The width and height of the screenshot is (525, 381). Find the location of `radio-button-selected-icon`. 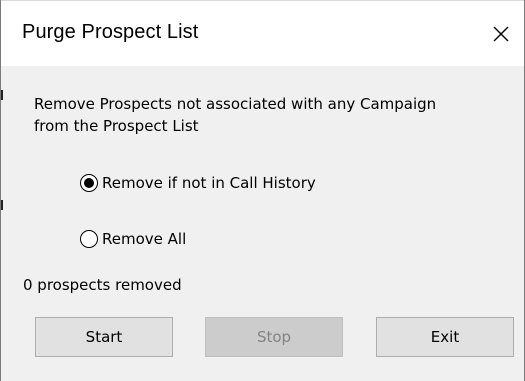

radio-button-selected-icon is located at coordinates (89, 183).